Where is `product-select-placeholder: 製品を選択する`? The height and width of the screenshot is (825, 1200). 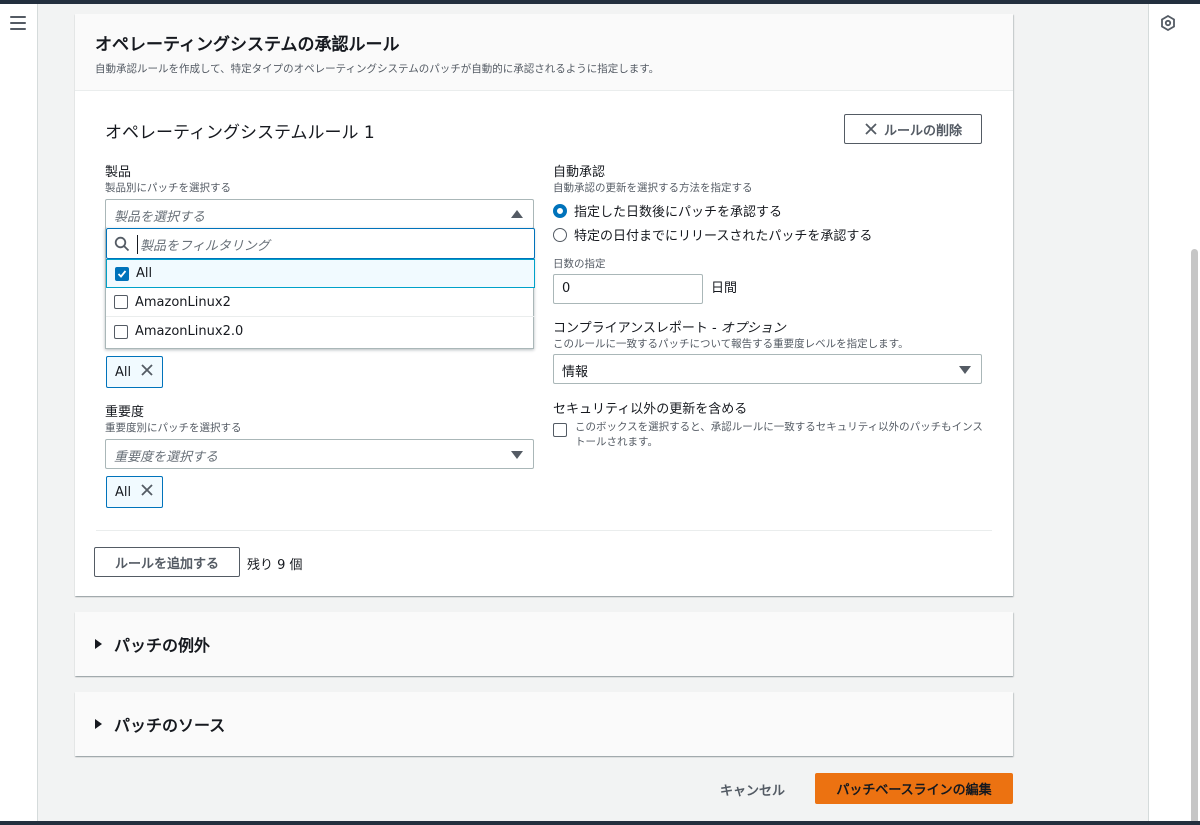 product-select-placeholder: 製品を選択する is located at coordinates (160, 217).